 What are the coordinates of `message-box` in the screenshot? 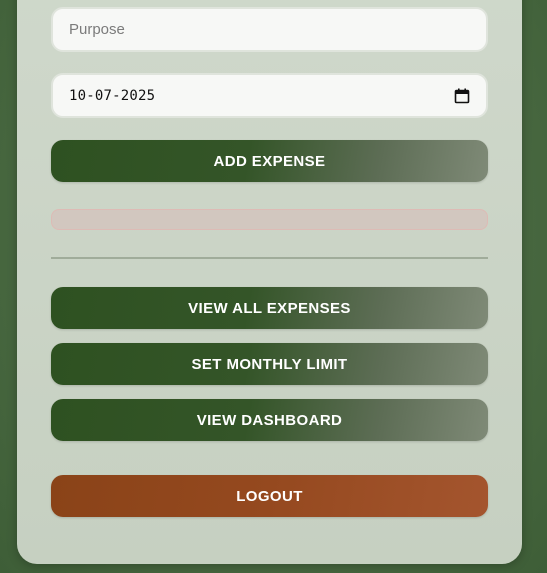 It's located at (269, 219).